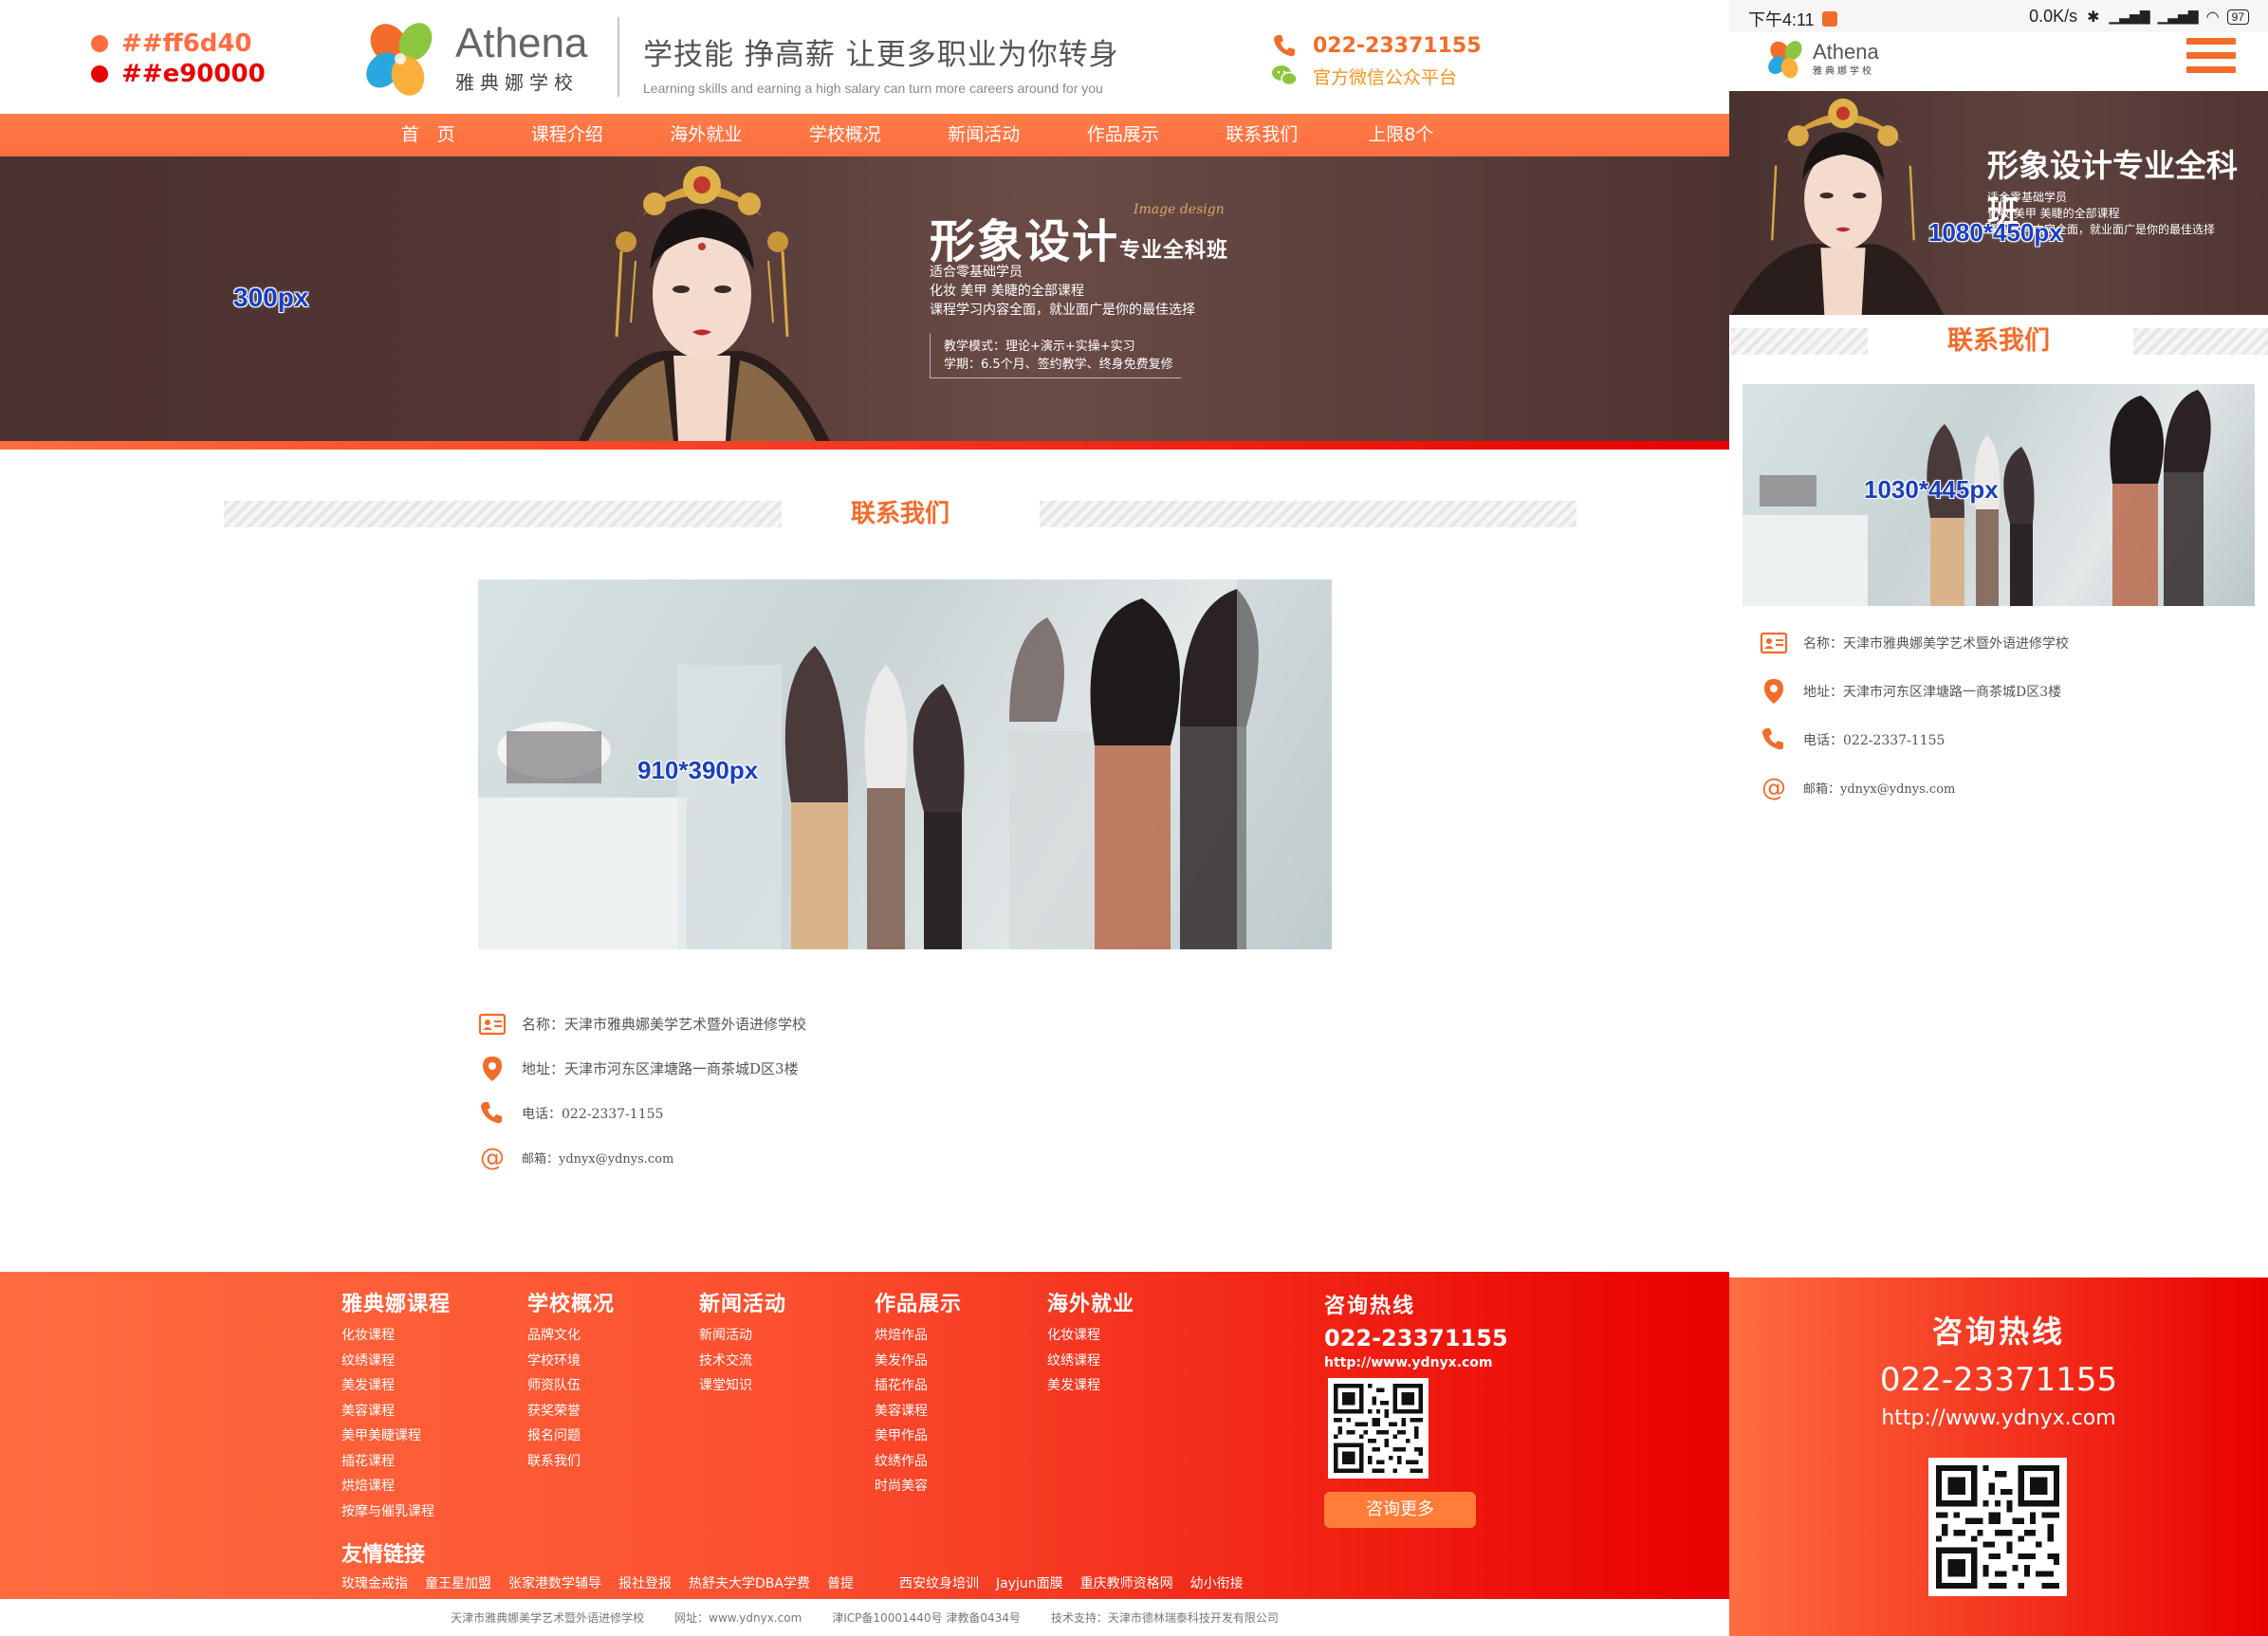 The height and width of the screenshot is (1636, 2268). Describe the element at coordinates (1416, 1362) in the screenshot. I see `website-link: http://www.ydnyx.com` at that location.